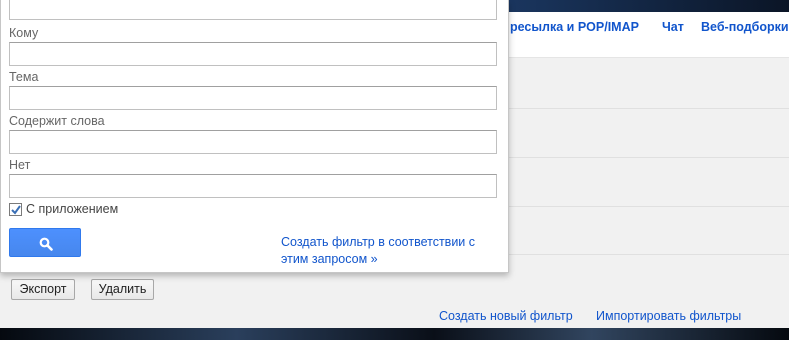 The width and height of the screenshot is (789, 340). What do you see at coordinates (506, 316) in the screenshot?
I see `create-new-filter-link: Создать новый фильтр` at bounding box center [506, 316].